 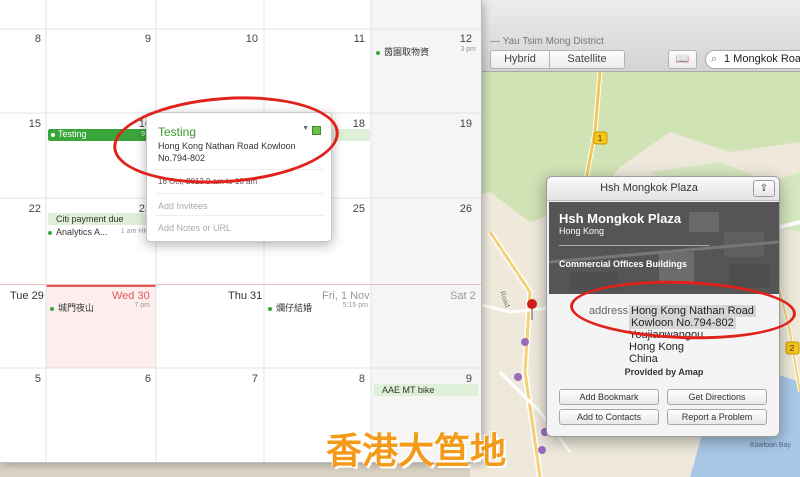 What do you see at coordinates (252, 39) in the screenshot?
I see `day-number: 10` at bounding box center [252, 39].